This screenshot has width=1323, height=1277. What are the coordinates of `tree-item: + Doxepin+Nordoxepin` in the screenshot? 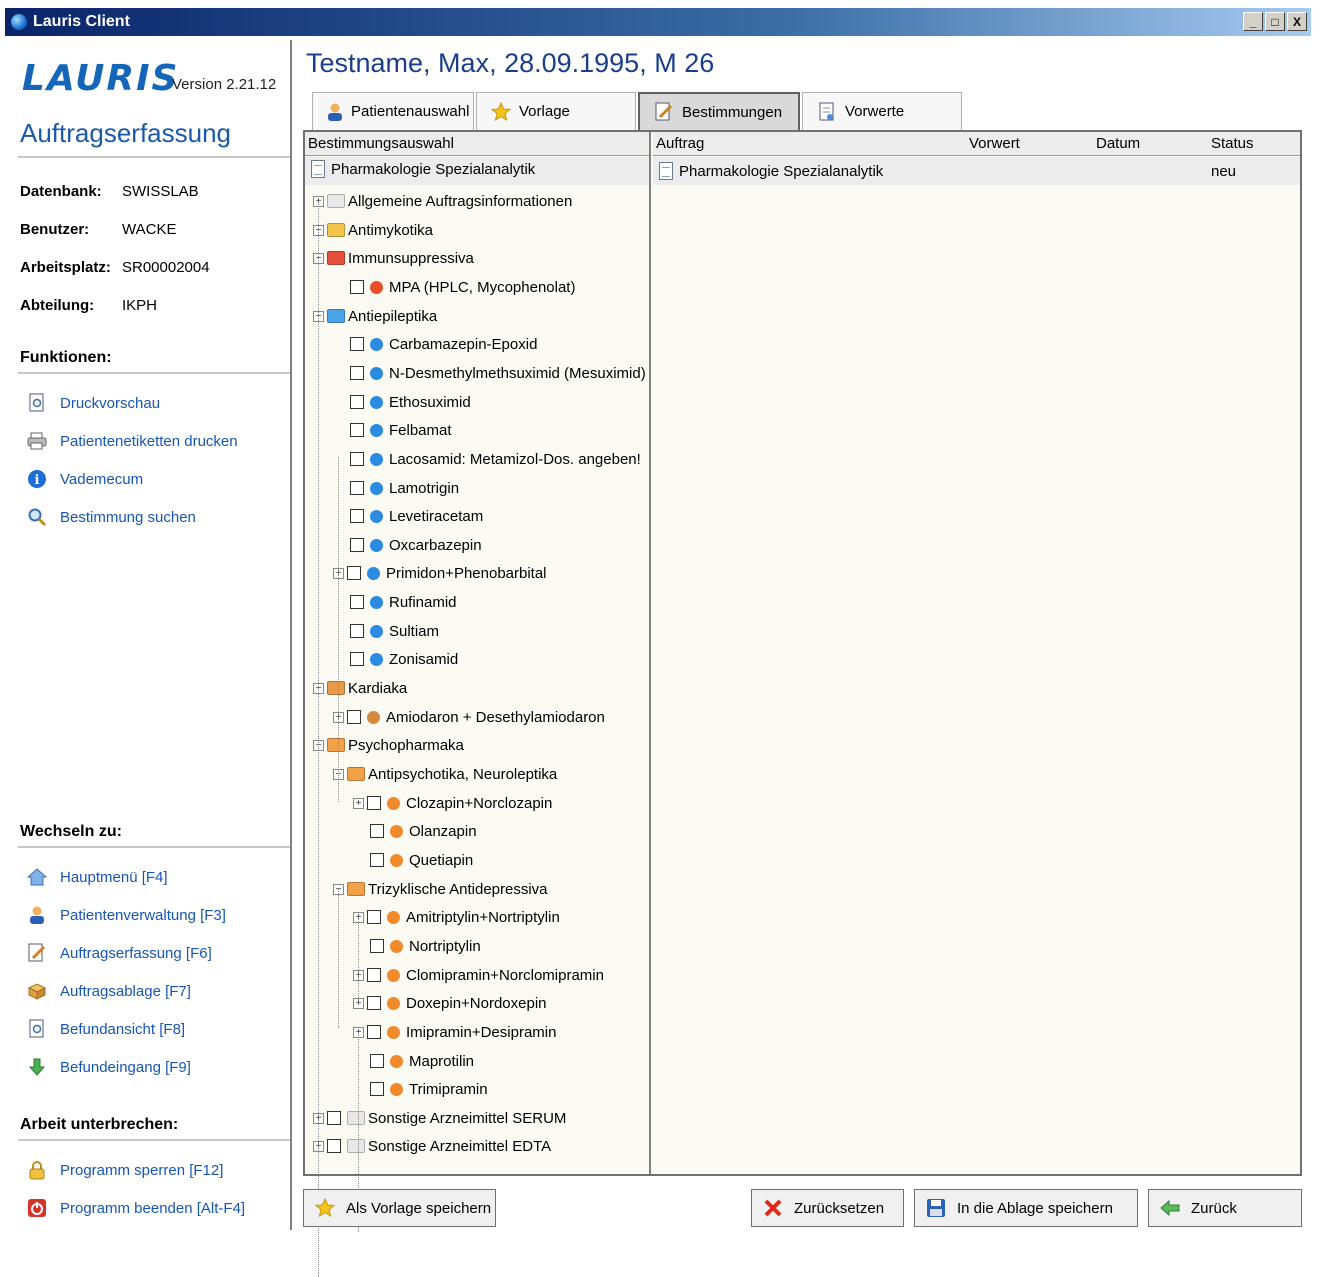 It's located at (450, 1003).